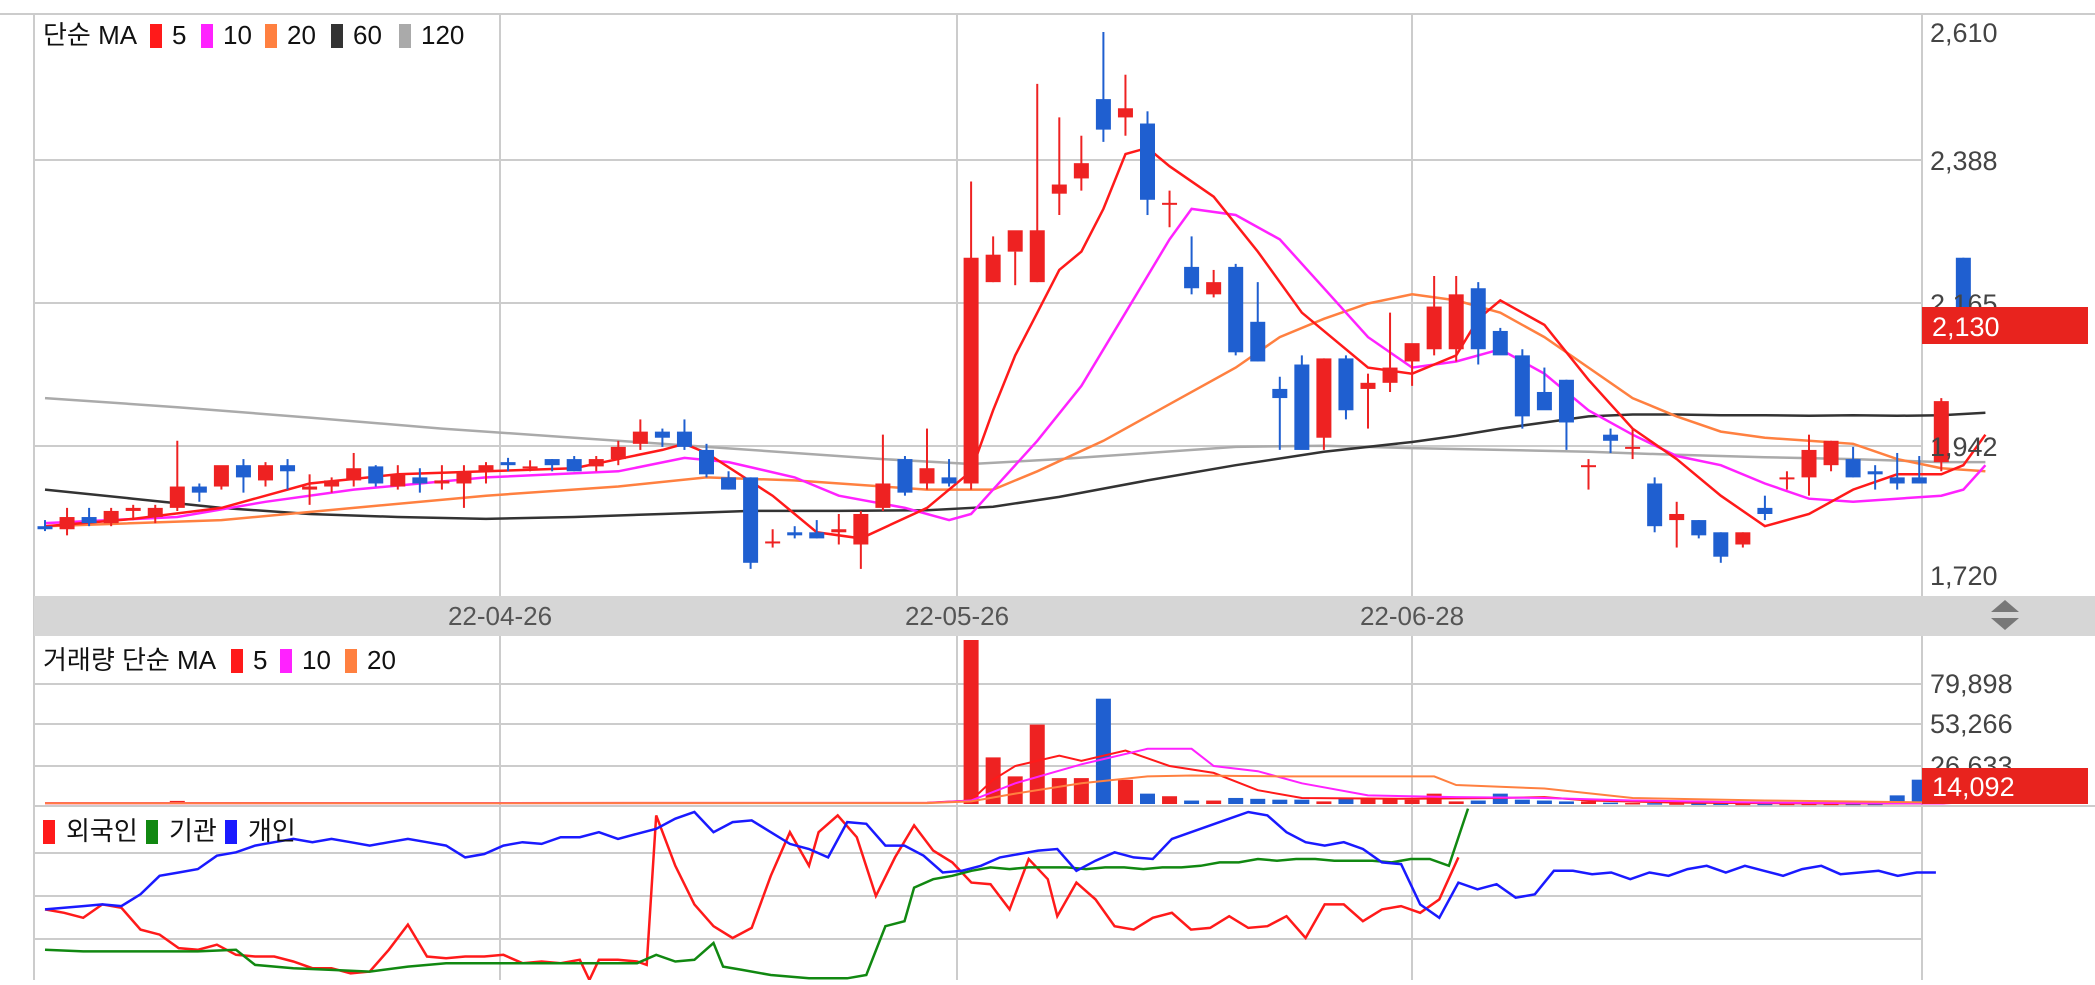 The image size is (2095, 985). Describe the element at coordinates (1966, 327) in the screenshot. I see `current-price-label: 2,130` at that location.